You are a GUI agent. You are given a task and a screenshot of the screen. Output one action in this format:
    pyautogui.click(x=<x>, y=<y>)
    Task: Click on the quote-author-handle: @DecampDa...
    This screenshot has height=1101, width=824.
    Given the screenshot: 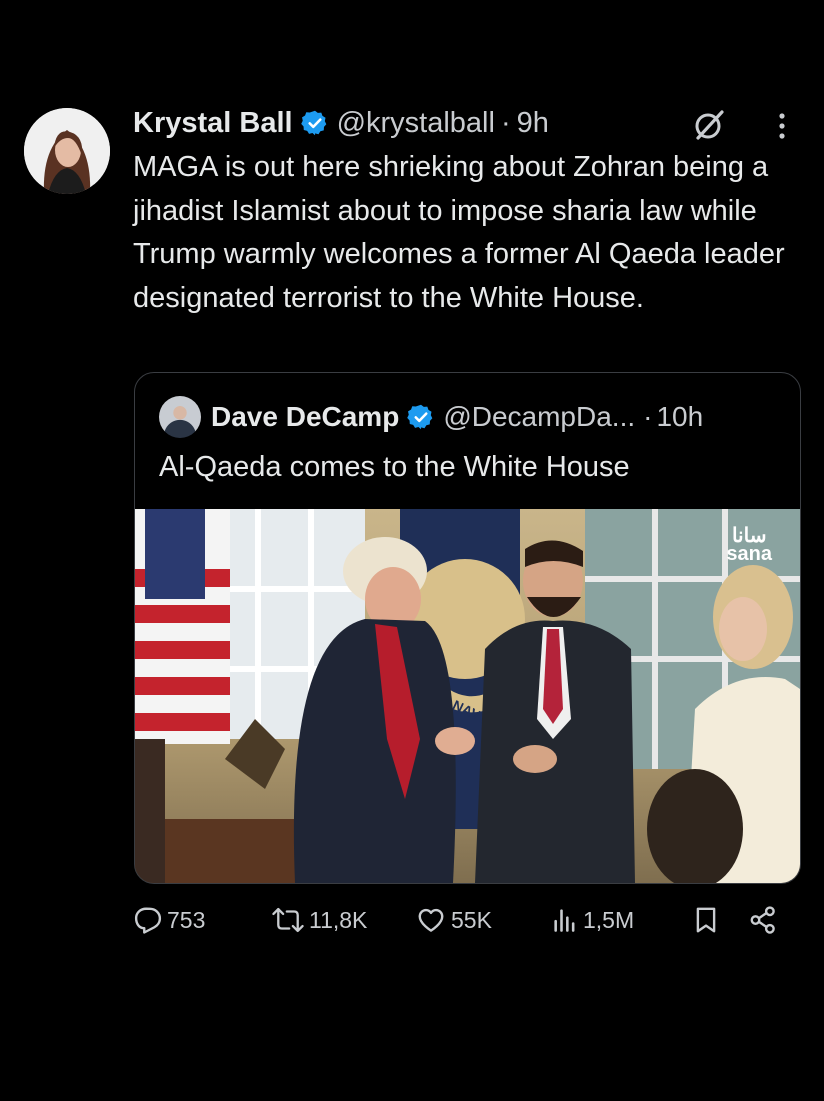 What is the action you would take?
    pyautogui.click(x=539, y=417)
    